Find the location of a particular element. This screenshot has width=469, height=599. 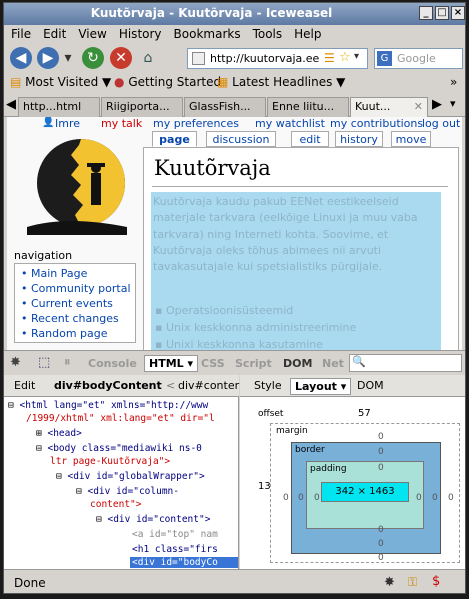

nav-link: Recent changes is located at coordinates (75, 318).